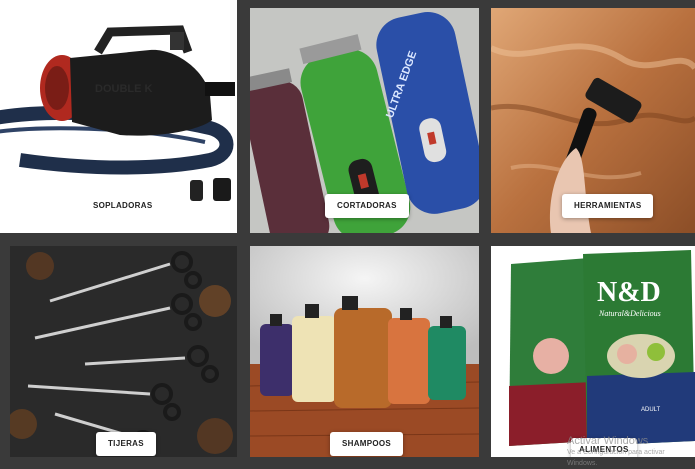 This screenshot has width=695, height=469. What do you see at coordinates (367, 444) in the screenshot?
I see `category-label: SHAMPOOS` at bounding box center [367, 444].